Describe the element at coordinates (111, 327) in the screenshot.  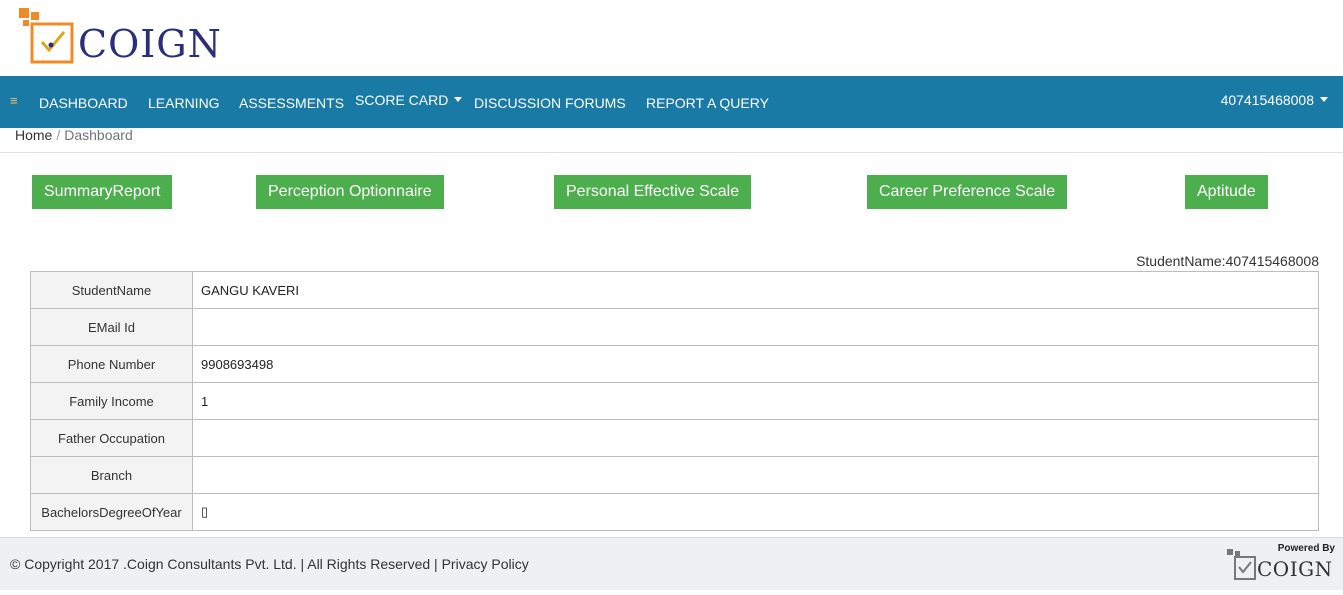
I see `row-label: EMail Id` at that location.